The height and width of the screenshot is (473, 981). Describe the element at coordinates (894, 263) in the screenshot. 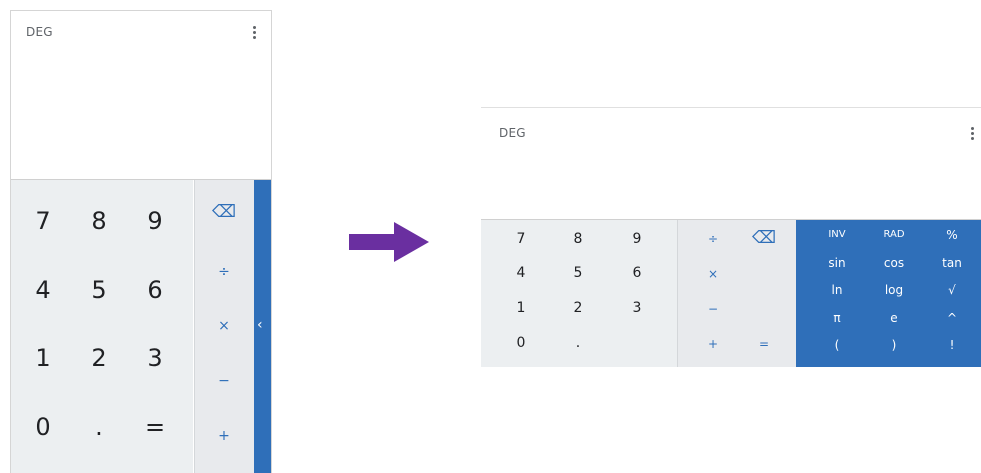

I see `key-cos: cos` at that location.